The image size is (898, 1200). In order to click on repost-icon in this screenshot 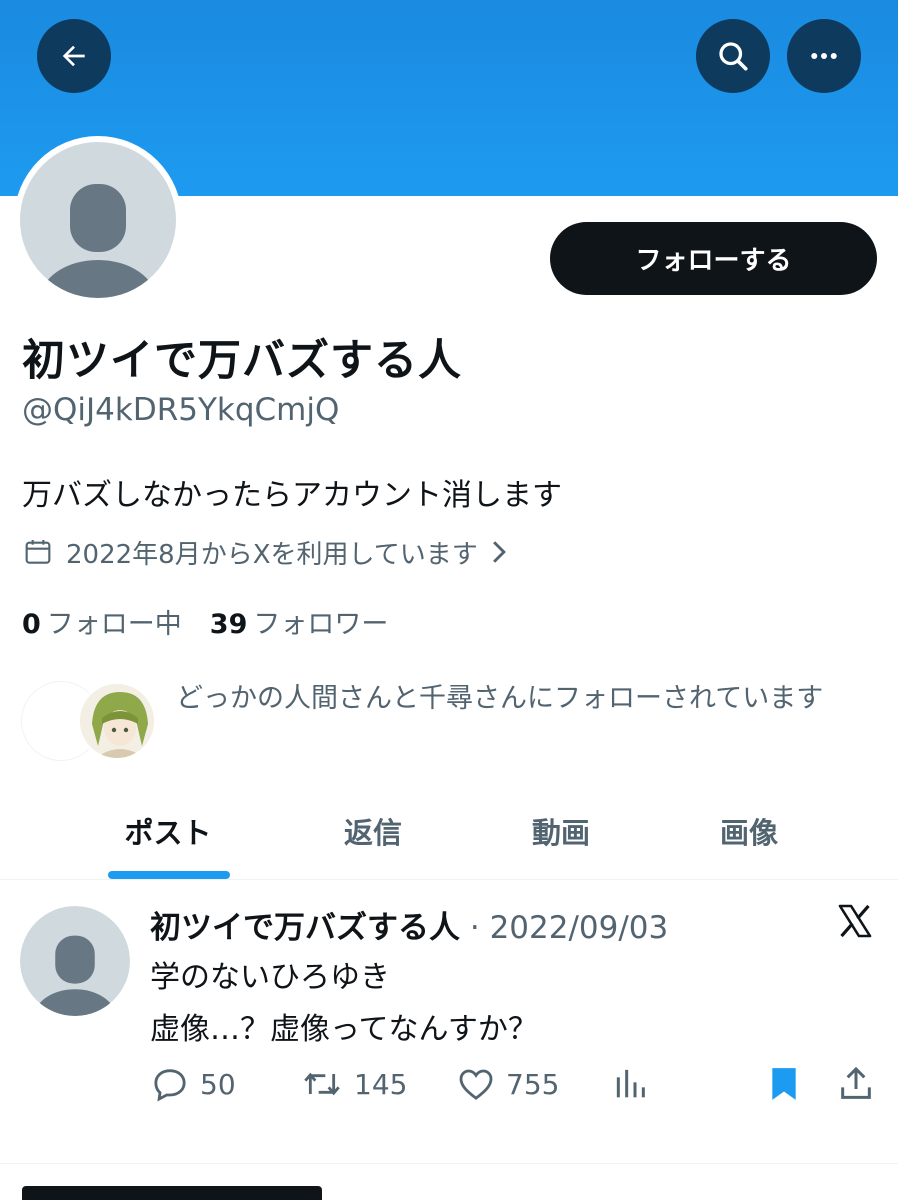, I will do `click(322, 1084)`.